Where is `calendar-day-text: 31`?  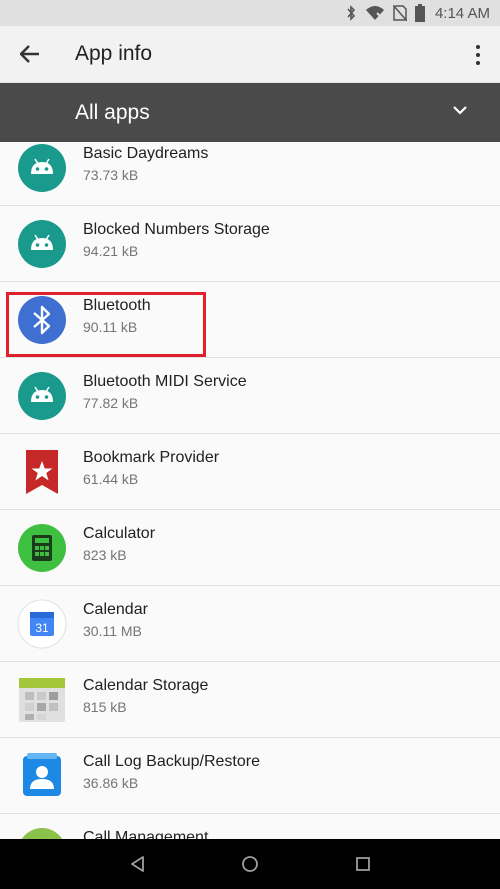 calendar-day-text: 31 is located at coordinates (42, 628).